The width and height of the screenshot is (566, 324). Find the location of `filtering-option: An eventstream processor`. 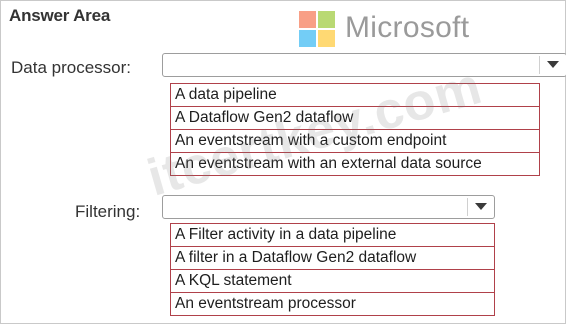

filtering-option: An eventstream processor is located at coordinates (332, 304).